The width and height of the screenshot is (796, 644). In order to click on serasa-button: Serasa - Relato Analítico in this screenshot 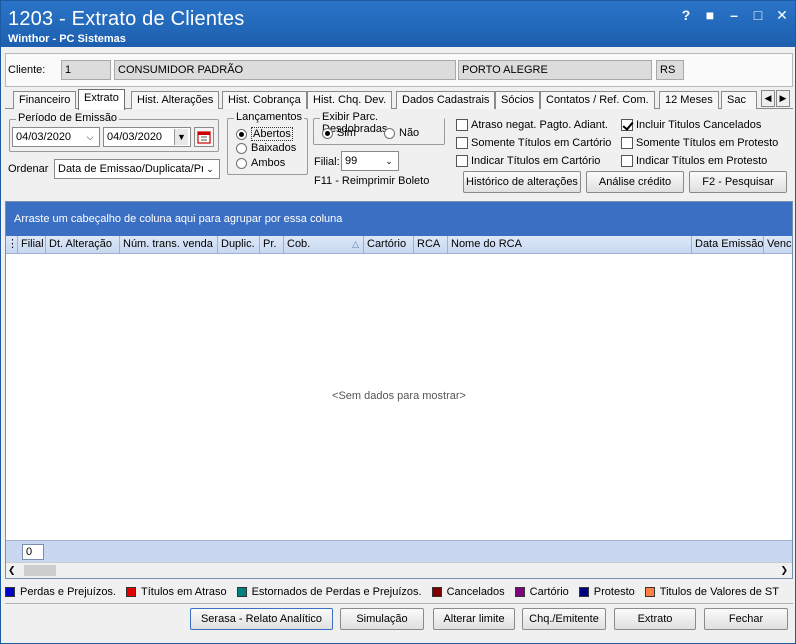, I will do `click(261, 619)`.